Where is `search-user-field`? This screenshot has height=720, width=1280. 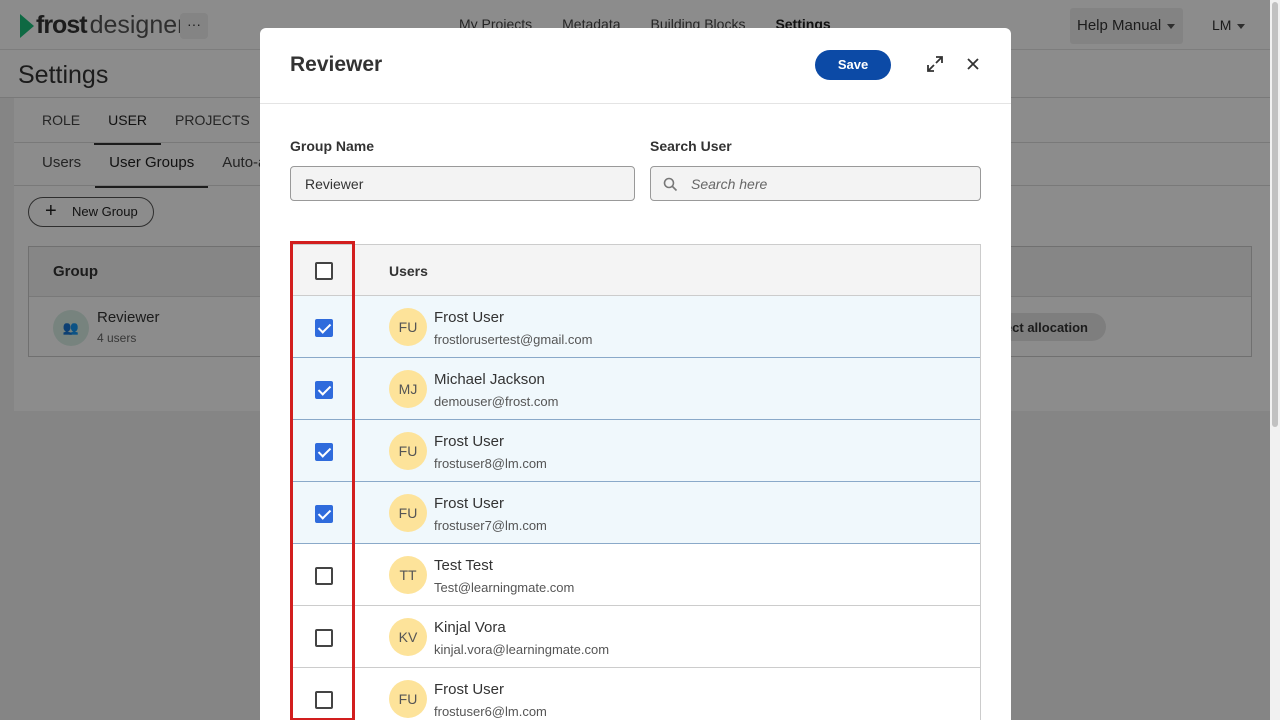 search-user-field is located at coordinates (815, 183).